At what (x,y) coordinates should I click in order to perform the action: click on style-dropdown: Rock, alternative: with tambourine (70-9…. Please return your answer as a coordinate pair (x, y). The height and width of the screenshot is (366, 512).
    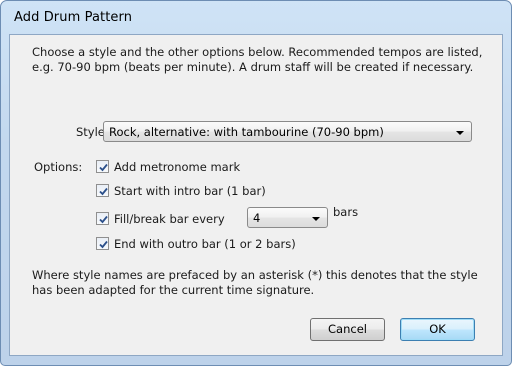
    Looking at the image, I should click on (287, 131).